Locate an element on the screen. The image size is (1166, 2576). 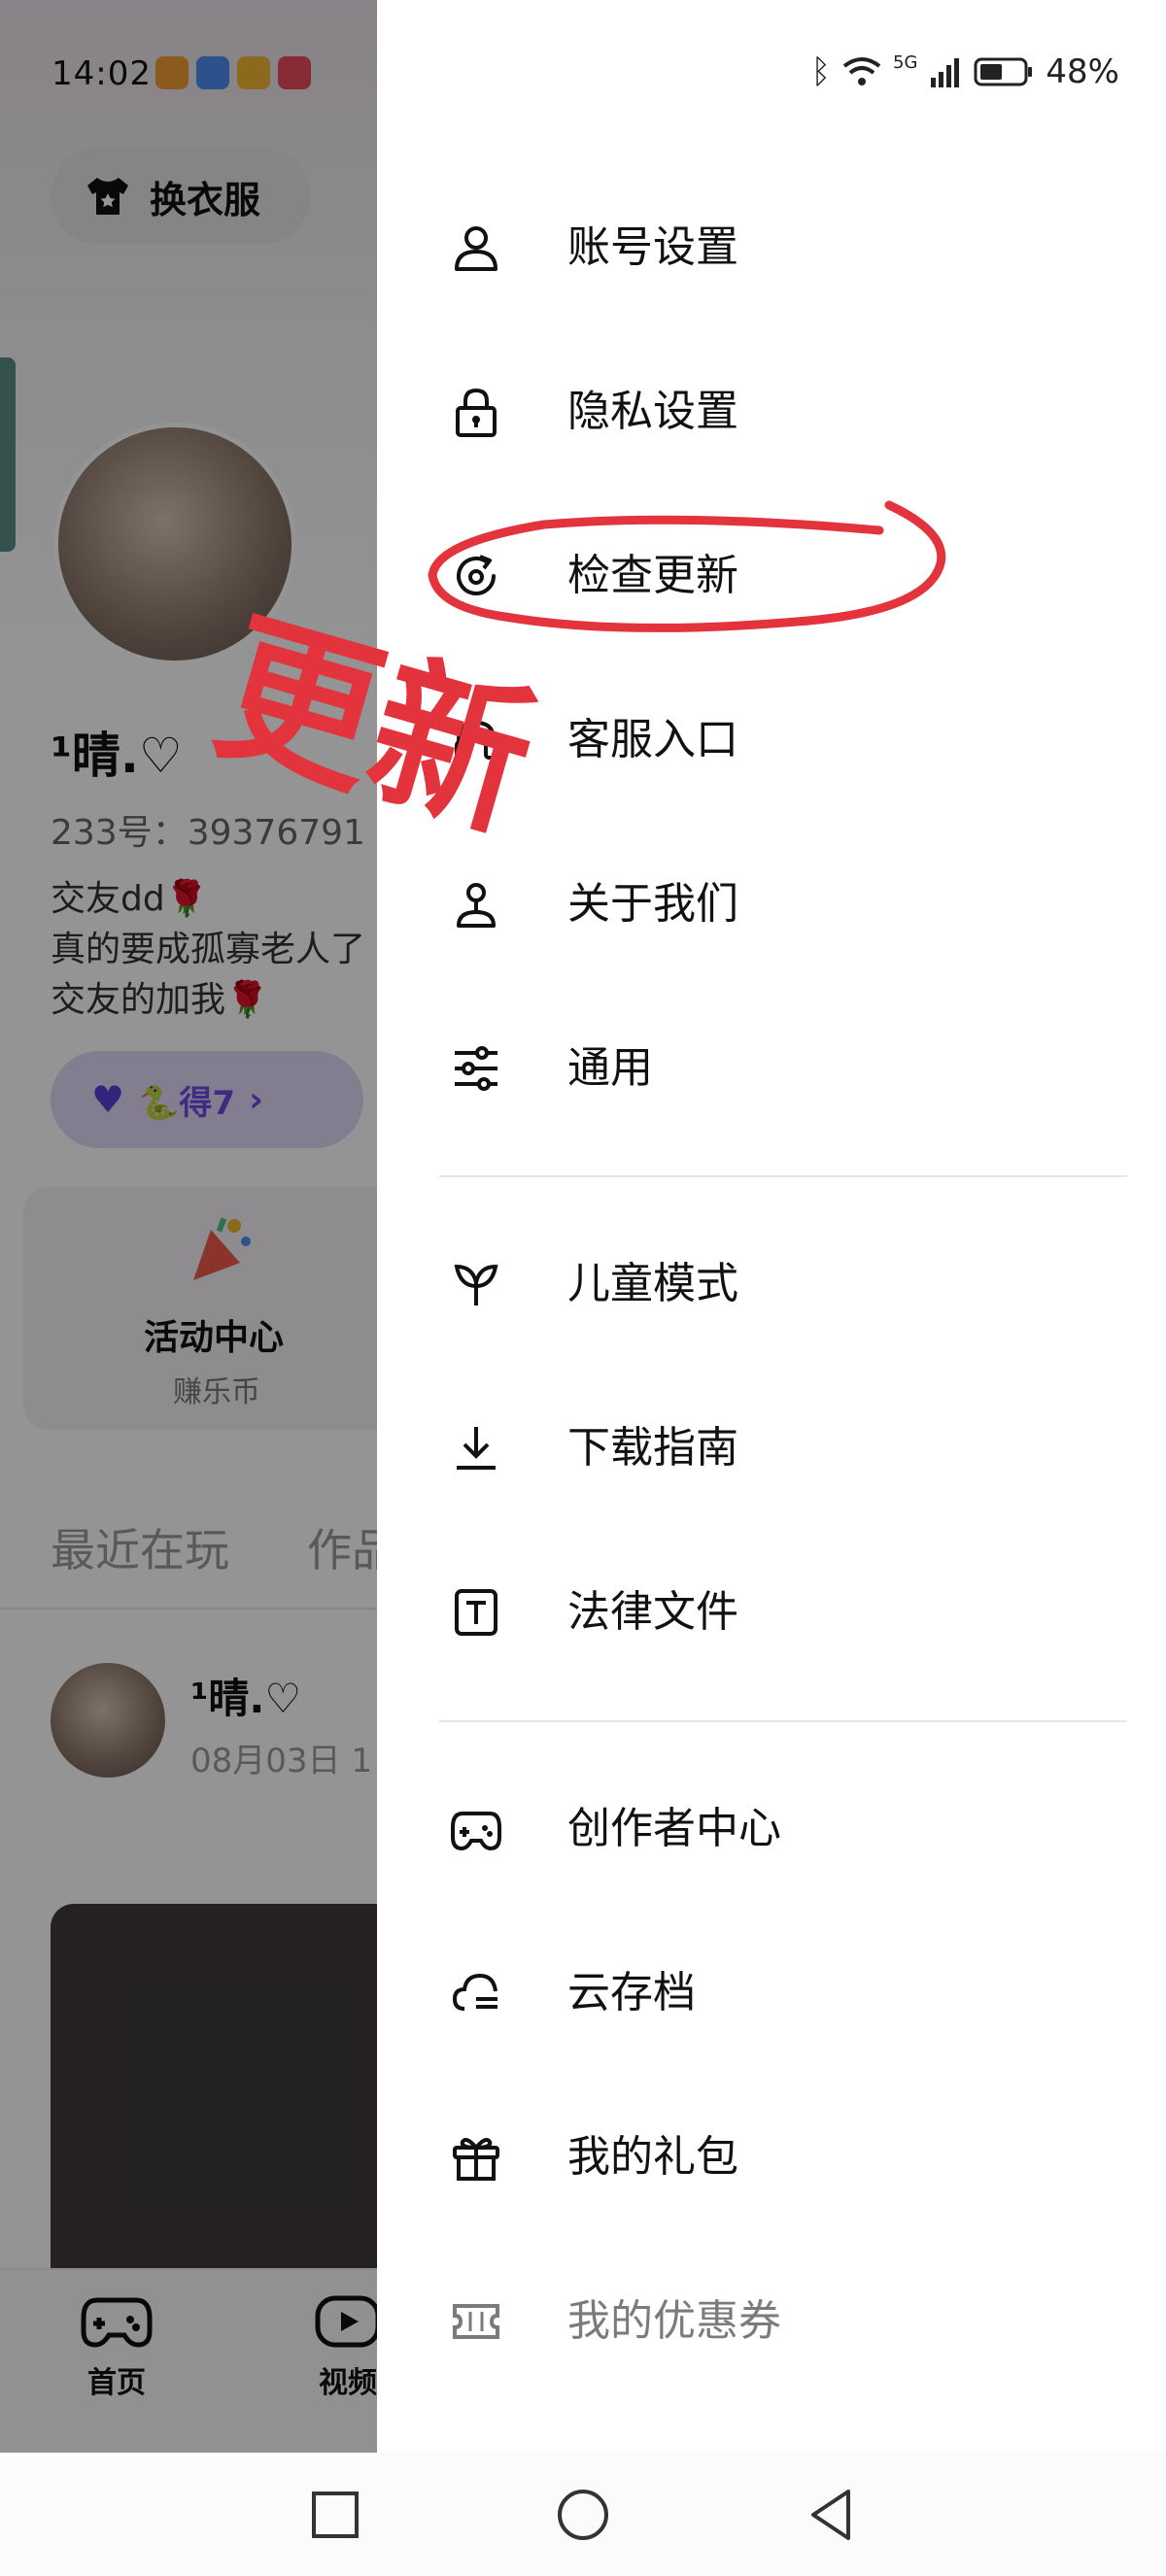
menu-item-customer-service: 客服入口 is located at coordinates (771, 740).